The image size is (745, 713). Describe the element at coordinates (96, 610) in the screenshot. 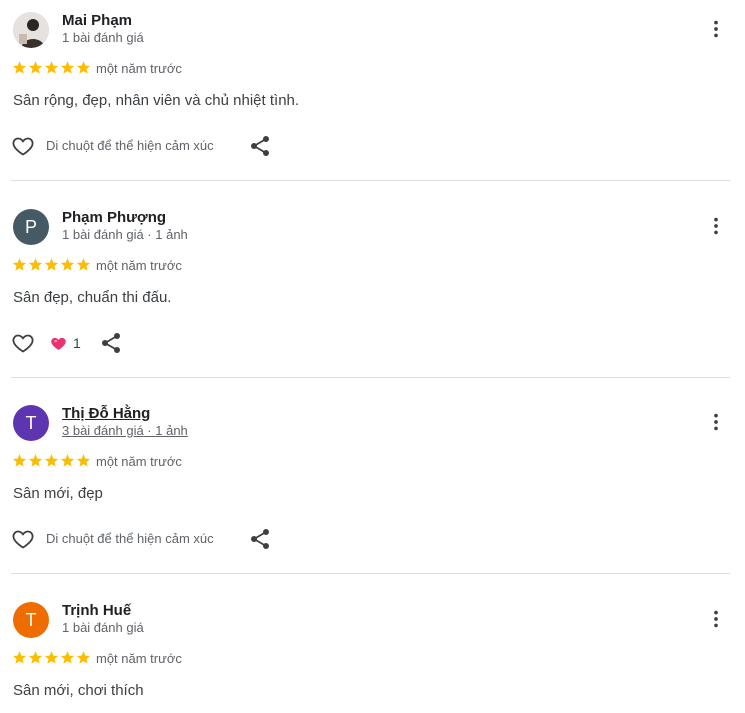

I see `reviewer-name: Trịnh Huế` at that location.